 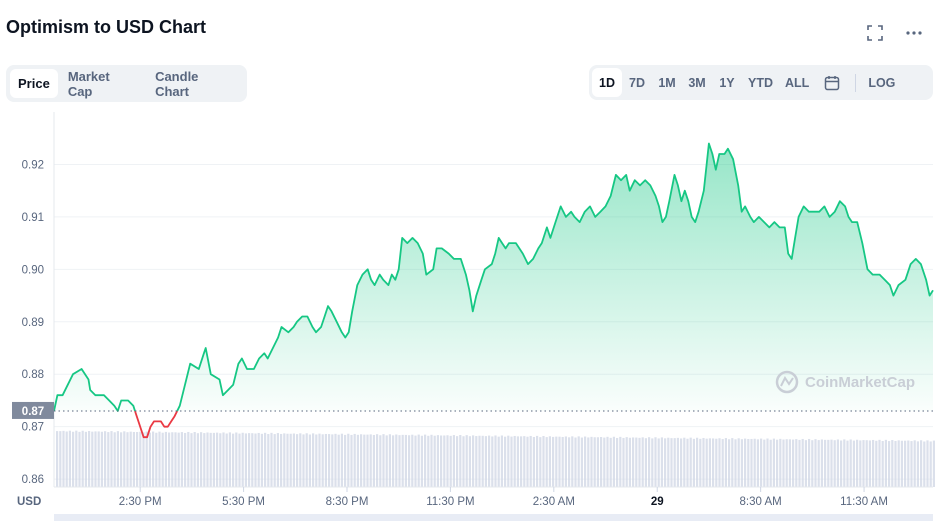 What do you see at coordinates (657, 502) in the screenshot?
I see `x-tick-label: 29` at bounding box center [657, 502].